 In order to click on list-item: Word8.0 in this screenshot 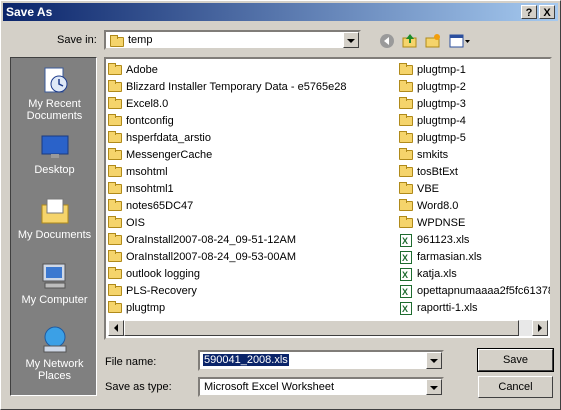, I will do `click(474, 206)`.